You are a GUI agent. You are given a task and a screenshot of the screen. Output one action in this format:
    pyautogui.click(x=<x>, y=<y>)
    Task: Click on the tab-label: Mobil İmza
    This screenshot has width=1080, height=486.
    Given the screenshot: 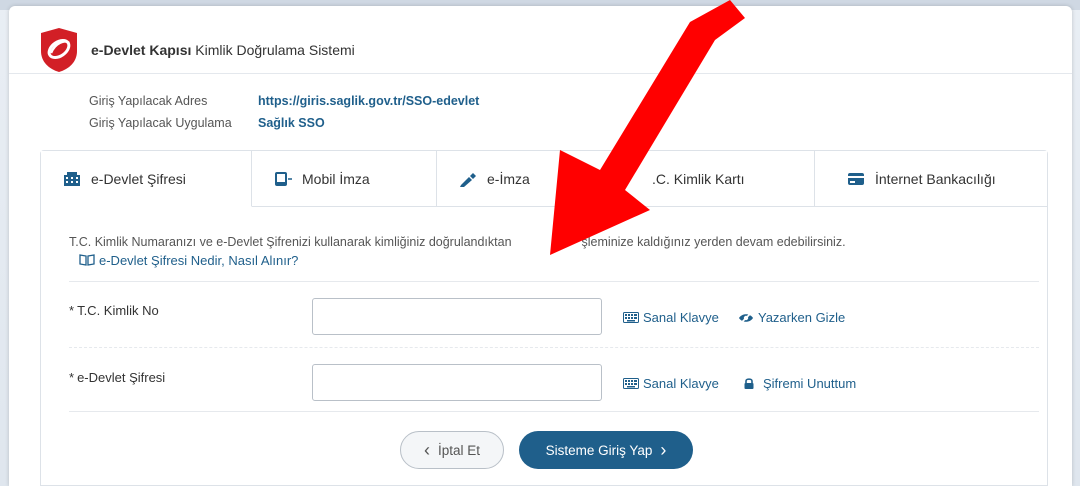 What is the action you would take?
    pyautogui.click(x=336, y=178)
    